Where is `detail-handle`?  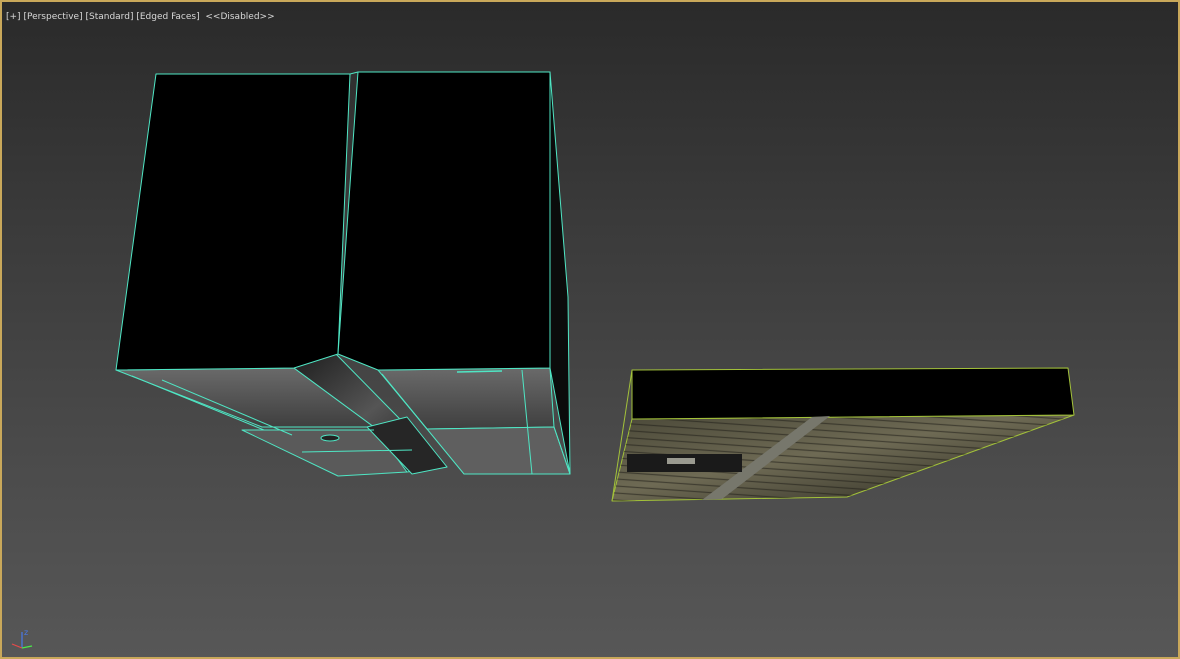
detail-handle is located at coordinates (330, 438).